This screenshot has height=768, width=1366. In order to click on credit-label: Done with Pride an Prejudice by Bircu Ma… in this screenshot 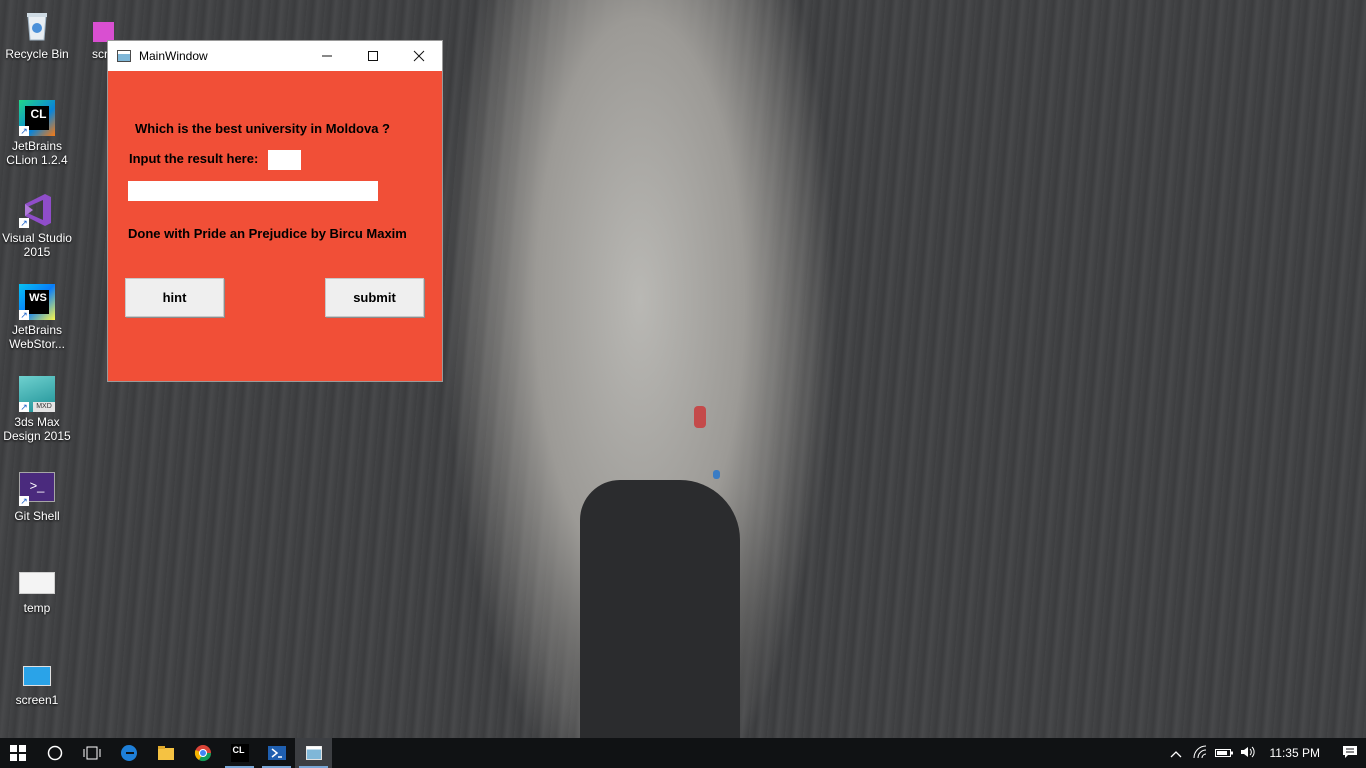, I will do `click(267, 233)`.